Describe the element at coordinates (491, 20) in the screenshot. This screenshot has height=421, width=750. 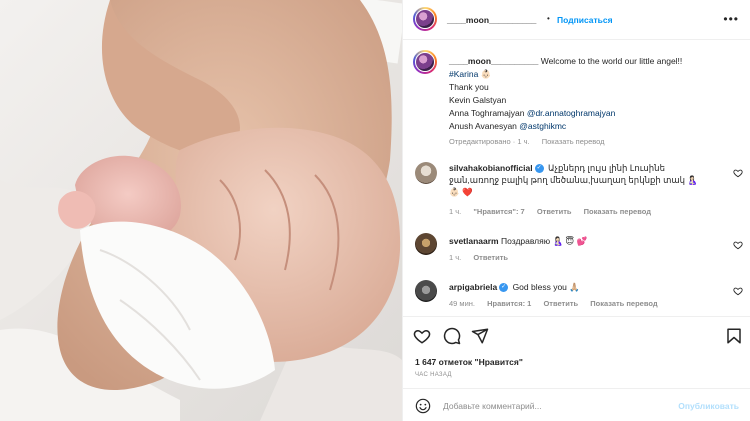
I see `author-username: ____moon__________` at that location.